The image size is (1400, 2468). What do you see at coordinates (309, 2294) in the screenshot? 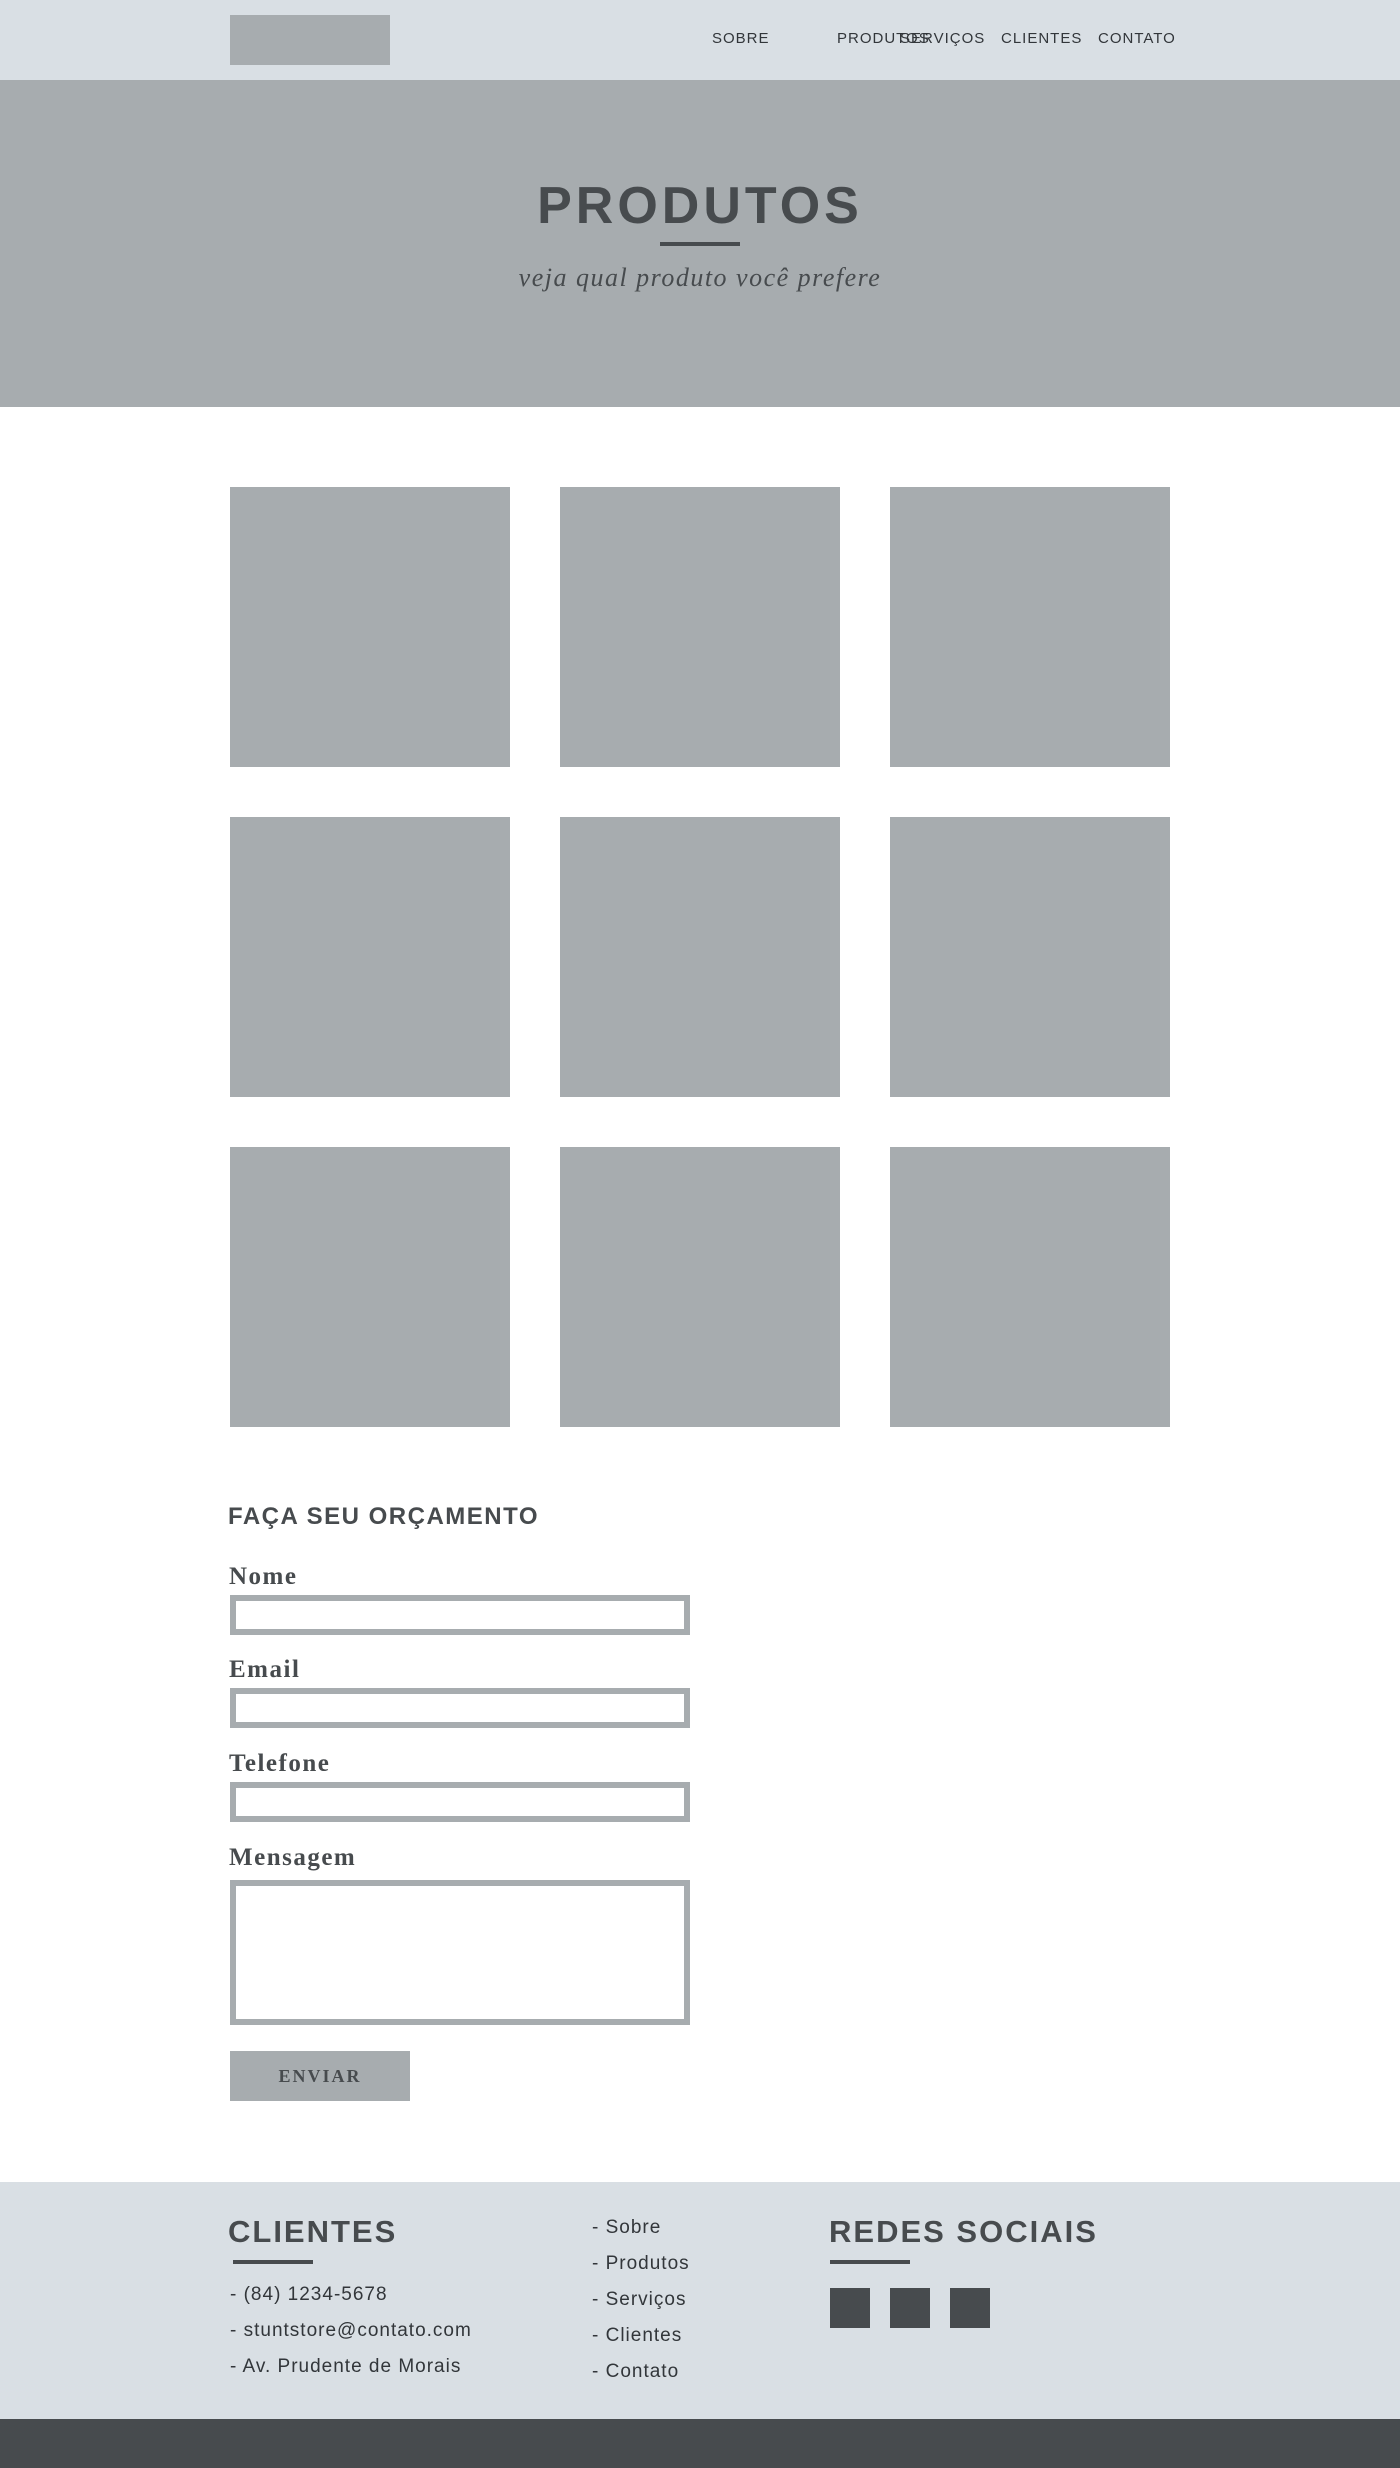
I see `contact-phone: - (84) 1234-5678` at bounding box center [309, 2294].